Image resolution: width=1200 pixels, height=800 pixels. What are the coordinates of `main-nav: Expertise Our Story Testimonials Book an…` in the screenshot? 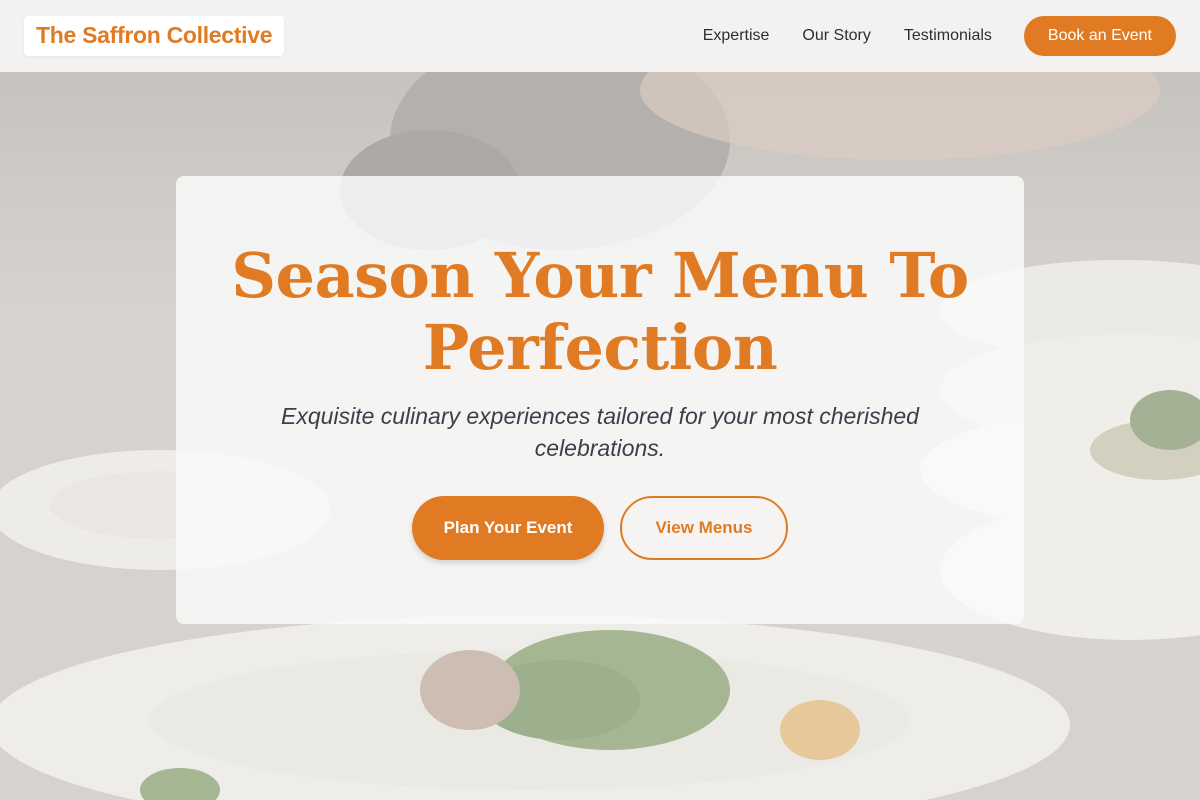 It's located at (939, 36).